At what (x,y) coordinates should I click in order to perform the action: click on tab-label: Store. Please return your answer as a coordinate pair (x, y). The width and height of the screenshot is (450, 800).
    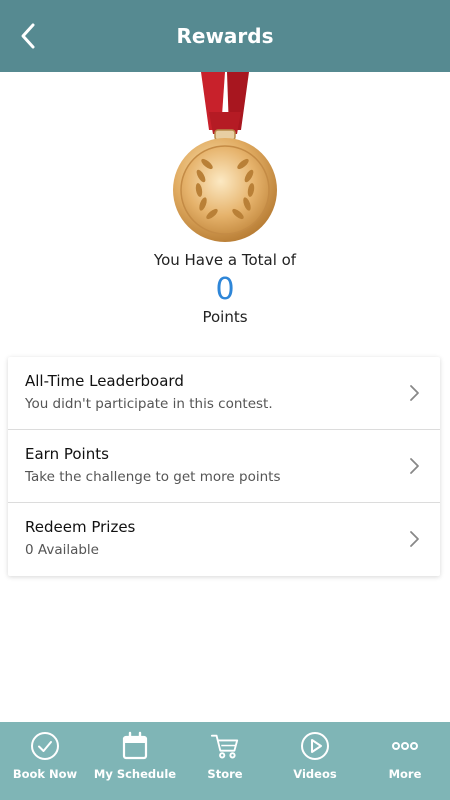
    Looking at the image, I should click on (225, 774).